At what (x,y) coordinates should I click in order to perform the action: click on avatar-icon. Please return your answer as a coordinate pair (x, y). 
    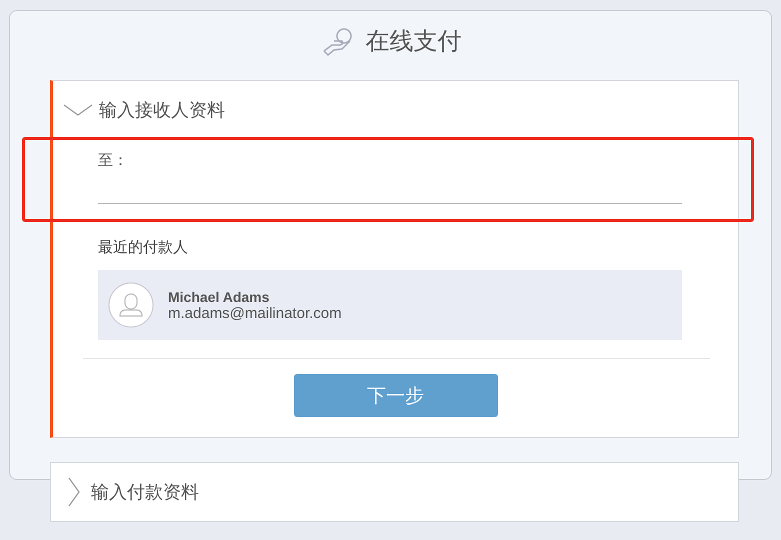
    Looking at the image, I should click on (131, 305).